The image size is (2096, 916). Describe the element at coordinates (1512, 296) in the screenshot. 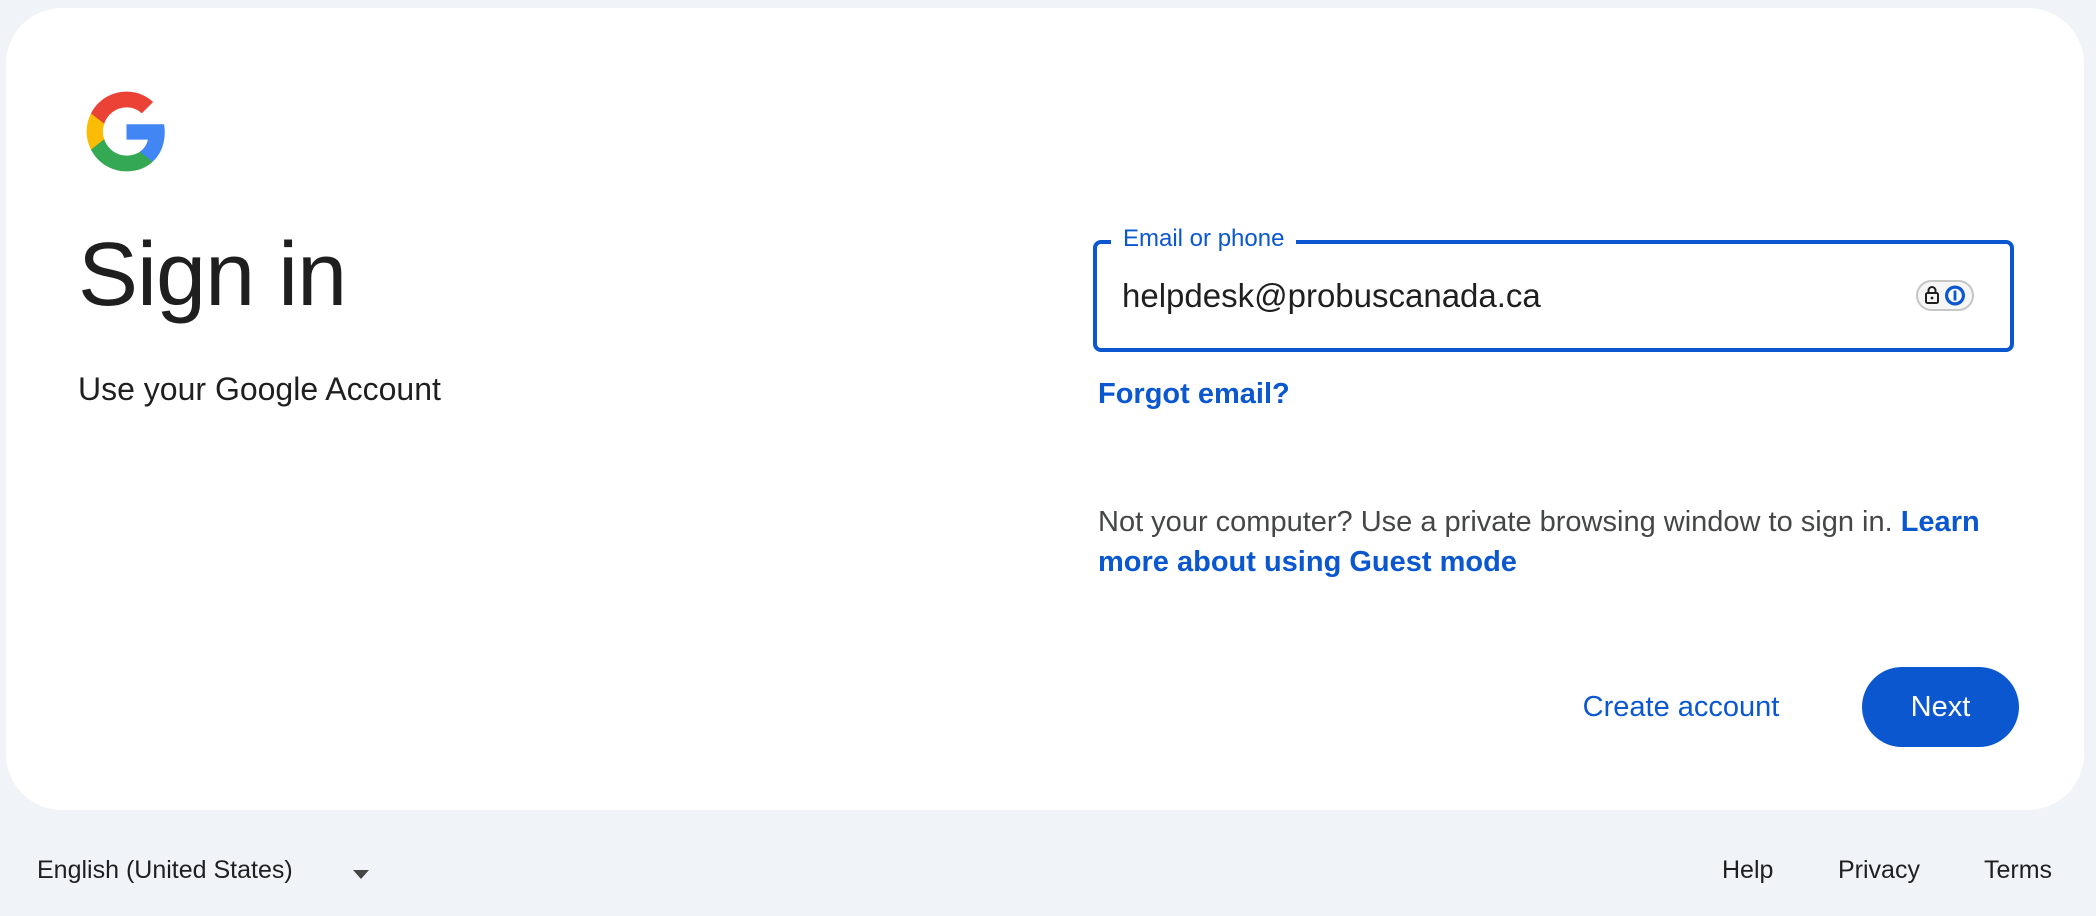

I see `email-input` at that location.